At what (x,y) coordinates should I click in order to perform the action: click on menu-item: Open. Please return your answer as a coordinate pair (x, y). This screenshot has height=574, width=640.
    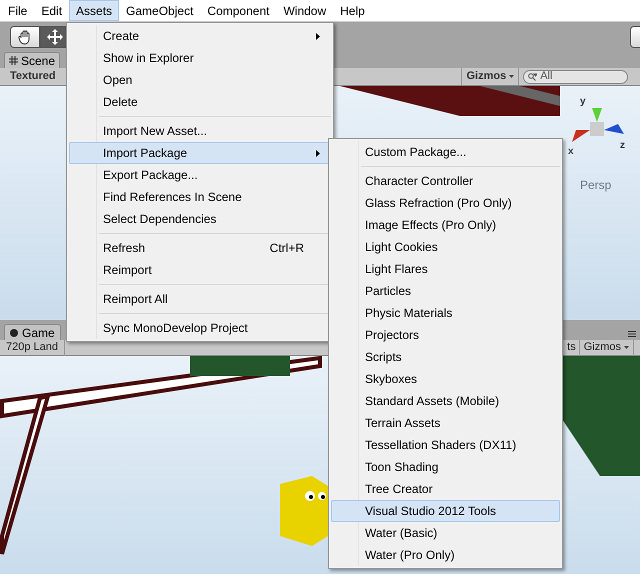
    Looking at the image, I should click on (200, 80).